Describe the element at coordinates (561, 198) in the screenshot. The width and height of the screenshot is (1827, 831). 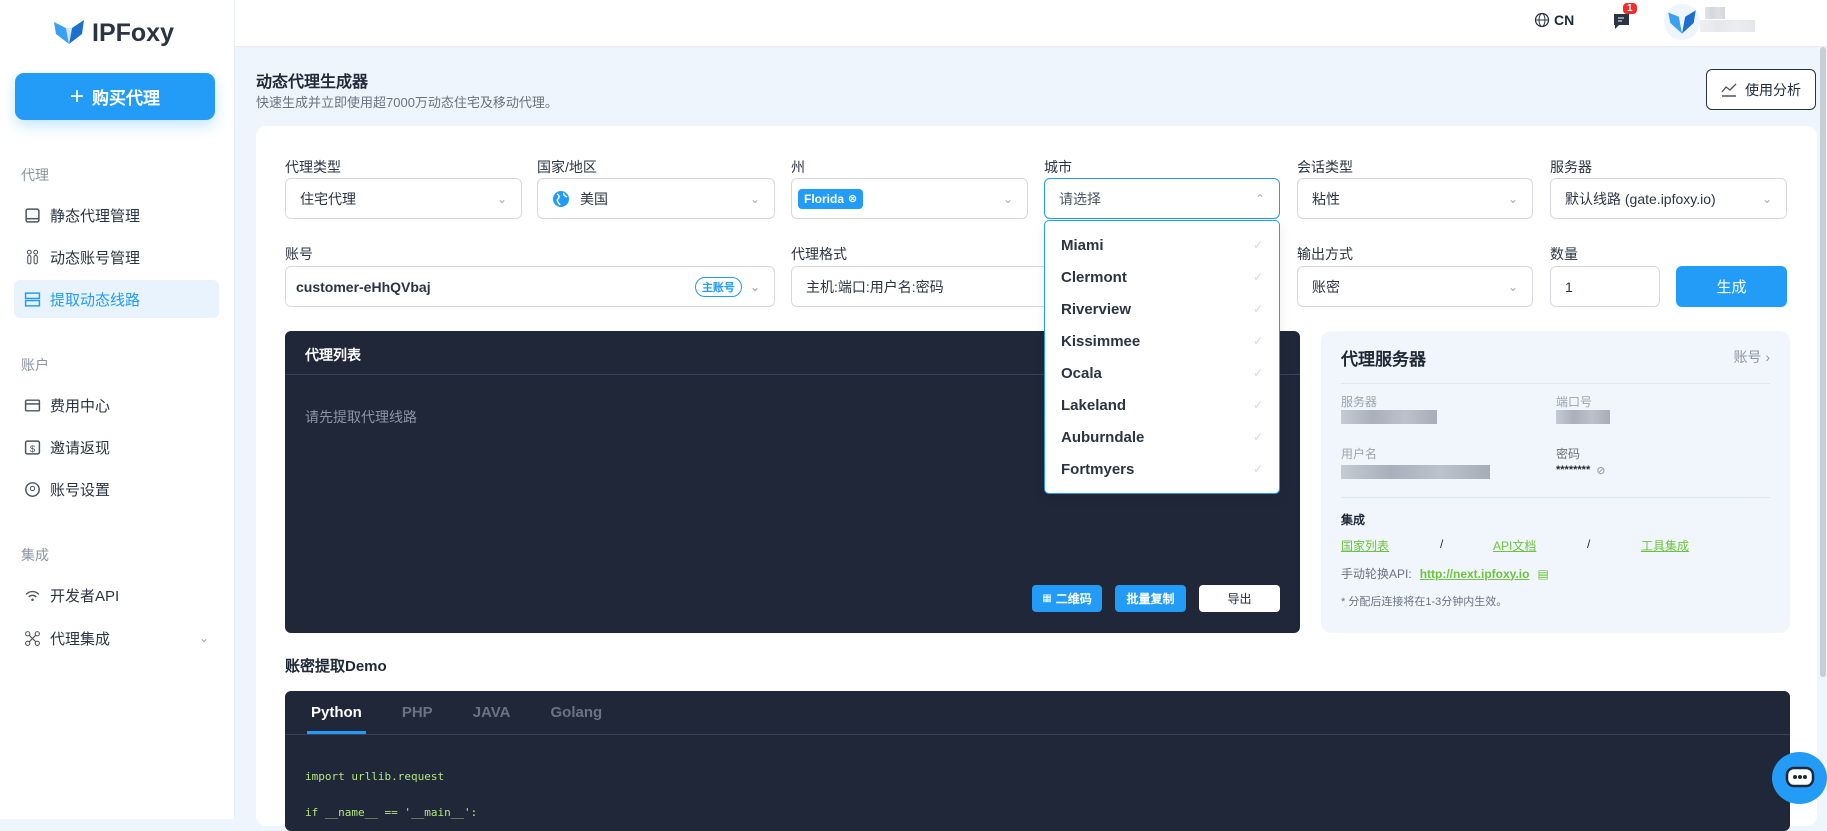
I see `globe-flag-icon` at that location.